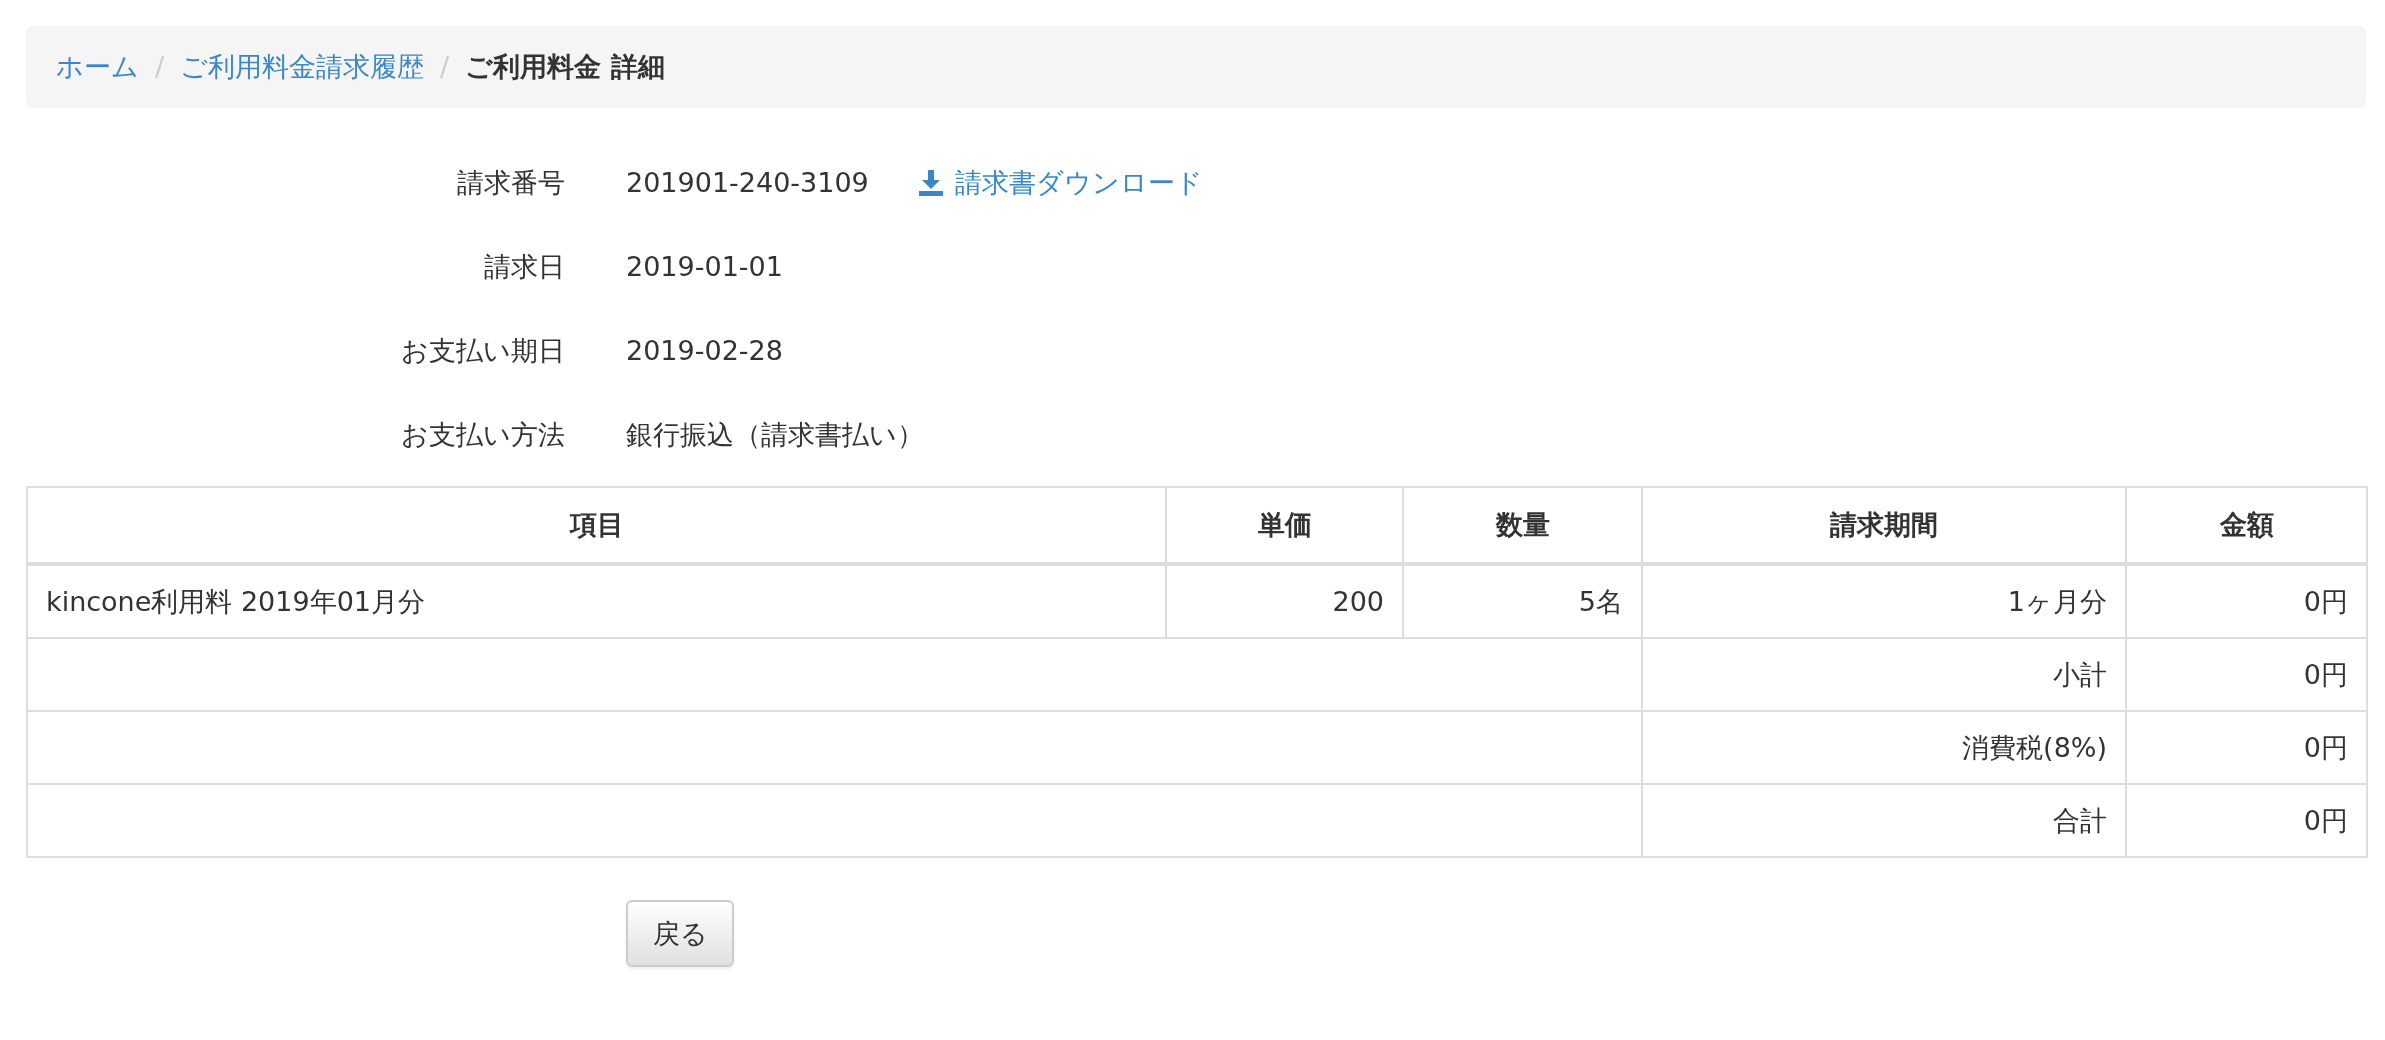  What do you see at coordinates (511, 183) in the screenshot?
I see `field-label: 請求番号` at bounding box center [511, 183].